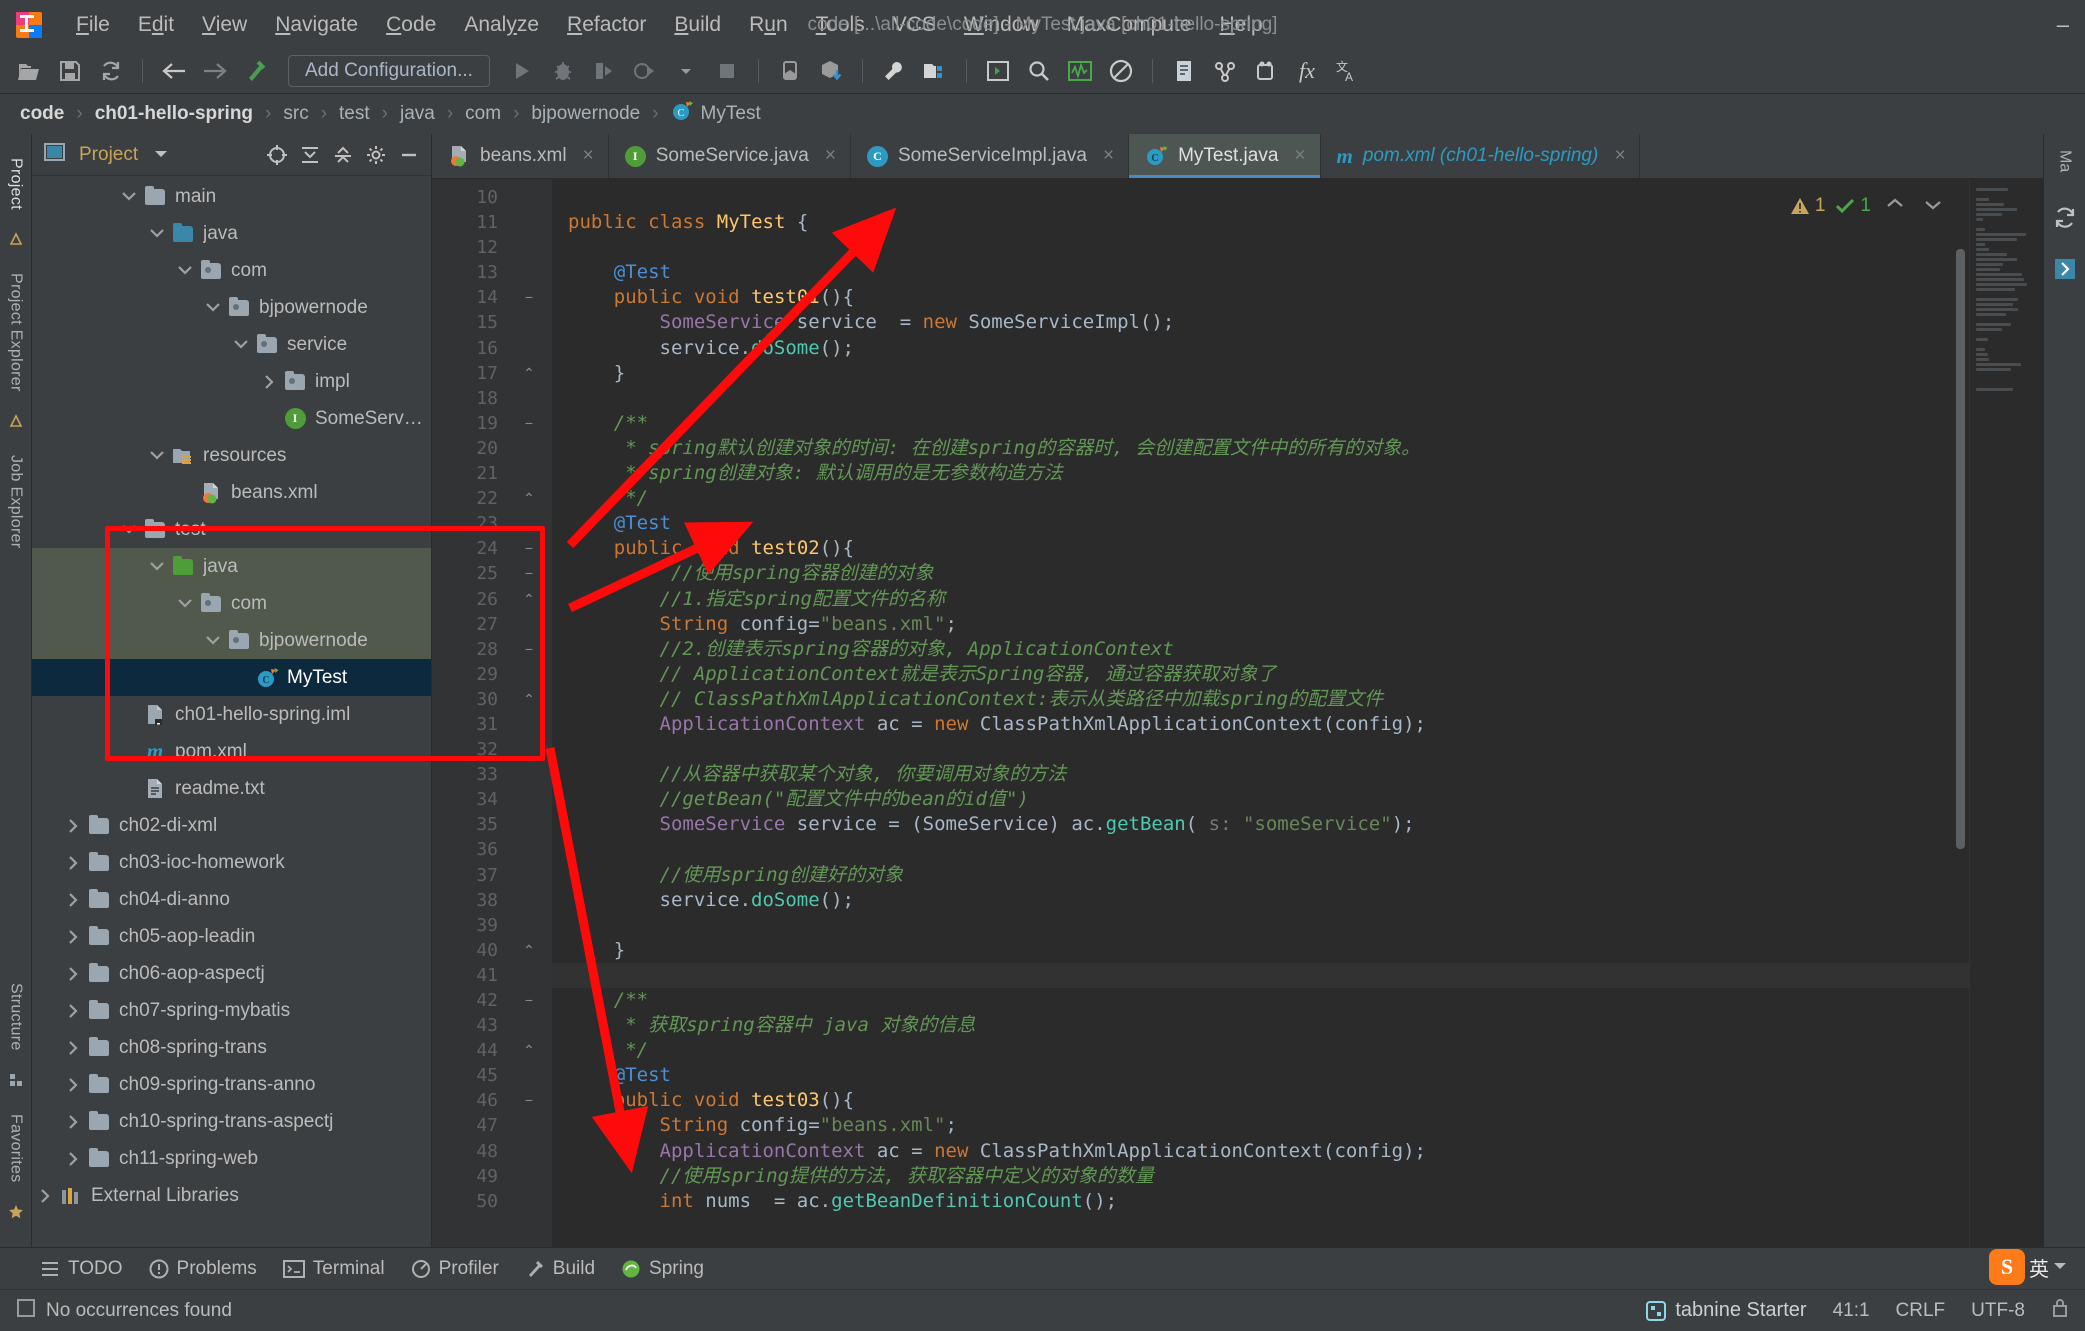 This screenshot has height=1331, width=2085. Describe the element at coordinates (2060, 1311) in the screenshot. I see `lock-icon` at that location.